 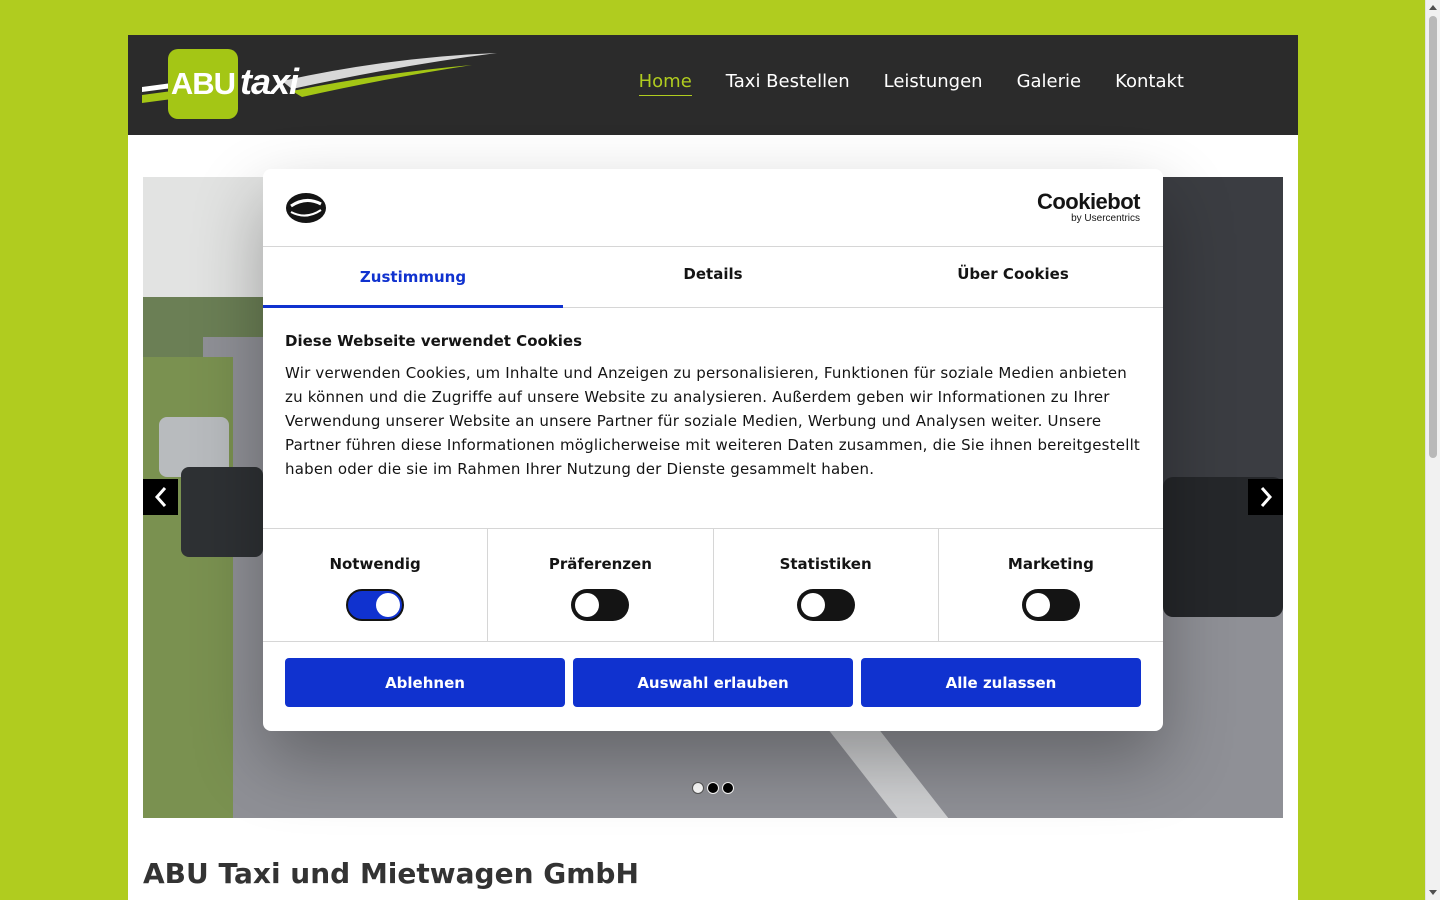 I want to click on toggle-praeferenzen, so click(x=600, y=605).